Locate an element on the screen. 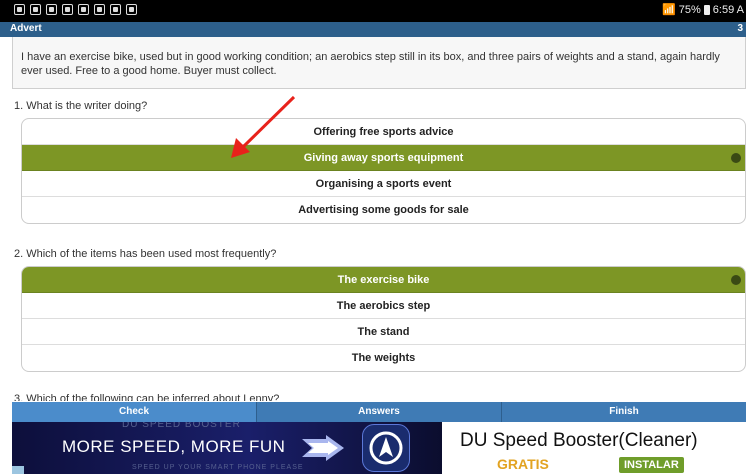  answer-option: Advertising some goods for sale is located at coordinates (383, 210).